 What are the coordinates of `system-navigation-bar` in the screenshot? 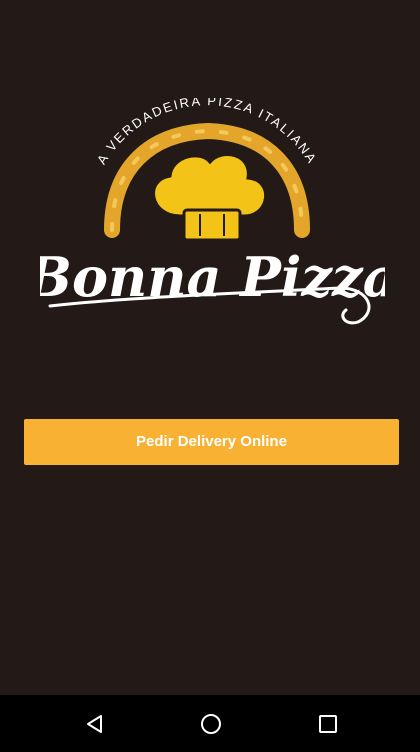 It's located at (210, 723).